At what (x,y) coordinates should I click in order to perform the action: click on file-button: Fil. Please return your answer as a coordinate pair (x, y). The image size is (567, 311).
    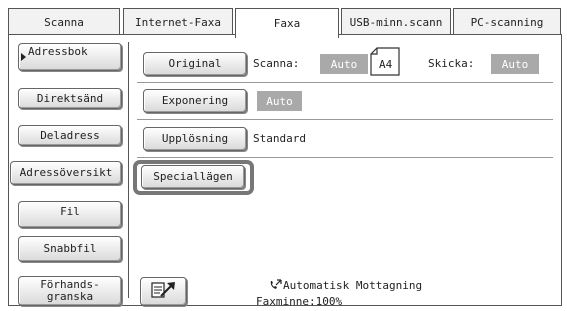
    Looking at the image, I should click on (70, 214).